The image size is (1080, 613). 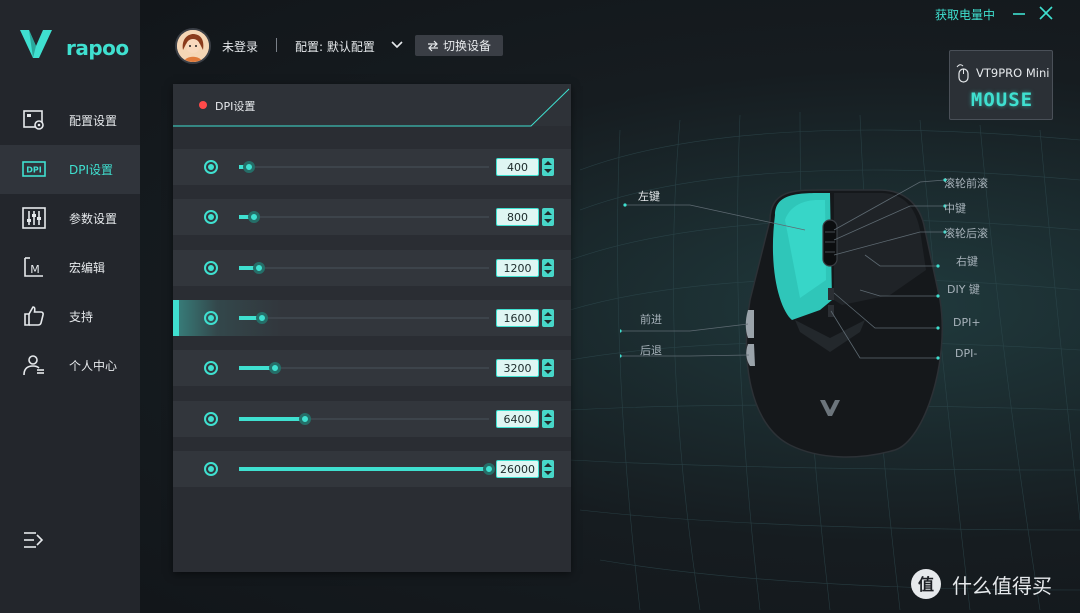 What do you see at coordinates (70, 267) in the screenshot?
I see `sidebar-item-macro: M 宏编辑` at bounding box center [70, 267].